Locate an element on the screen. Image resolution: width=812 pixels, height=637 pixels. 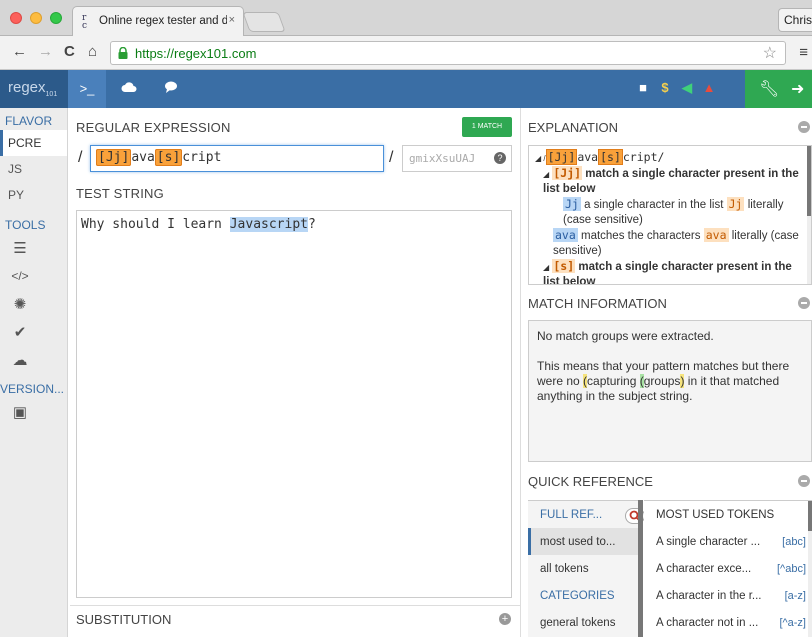
regex-literal: ava is located at coordinates (143, 157).